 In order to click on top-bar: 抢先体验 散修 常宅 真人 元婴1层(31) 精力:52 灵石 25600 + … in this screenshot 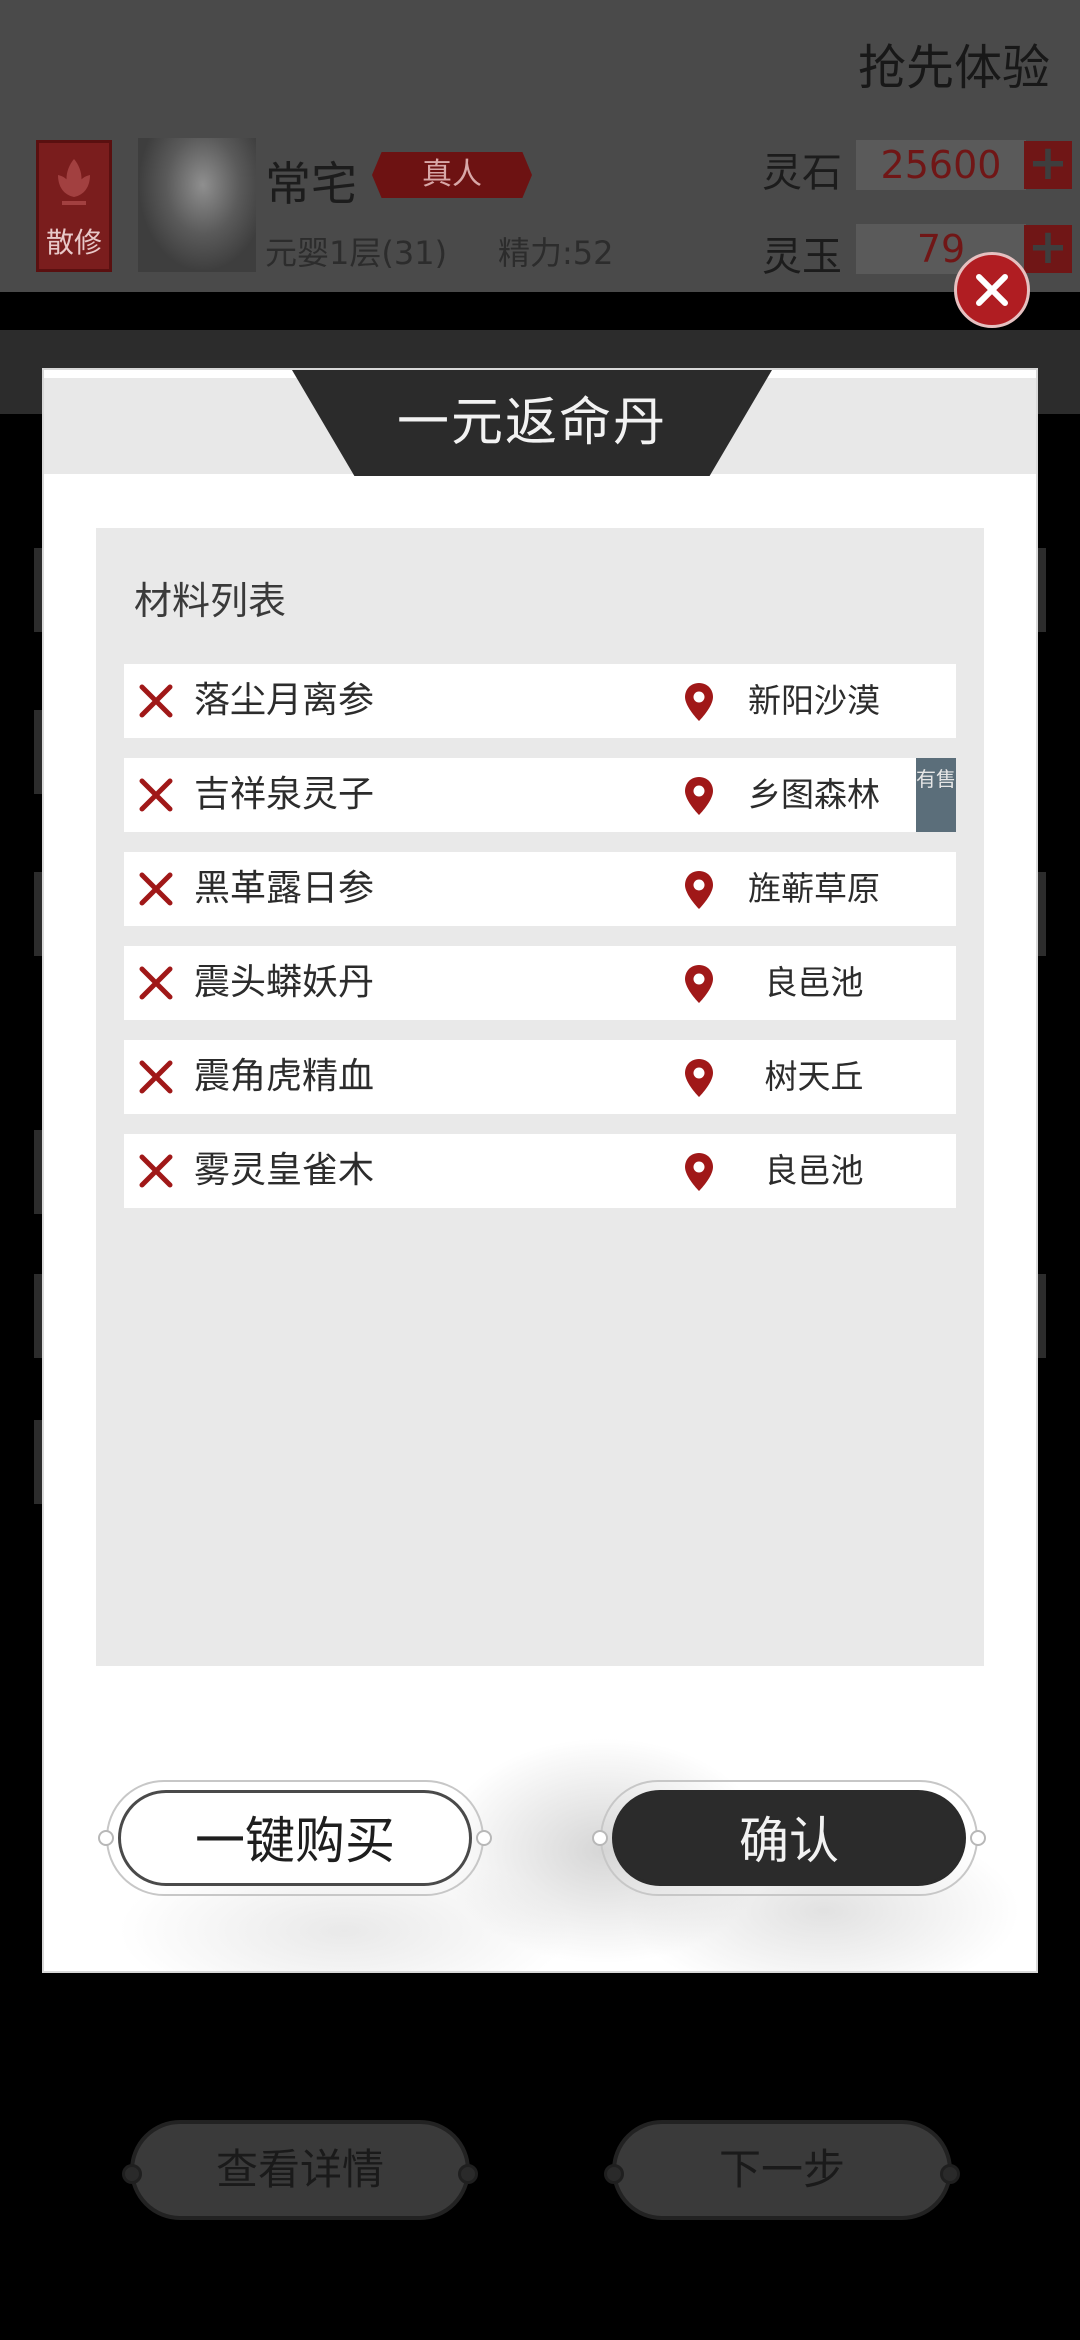, I will do `click(540, 146)`.